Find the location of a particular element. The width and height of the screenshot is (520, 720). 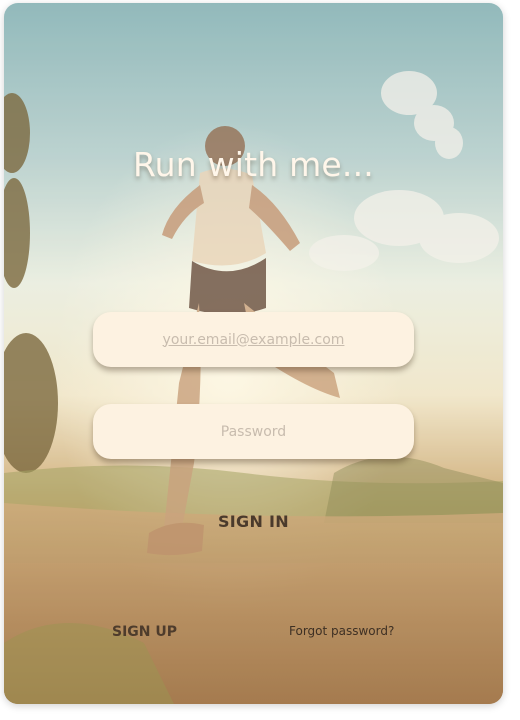

email-field-container is located at coordinates (253, 339).